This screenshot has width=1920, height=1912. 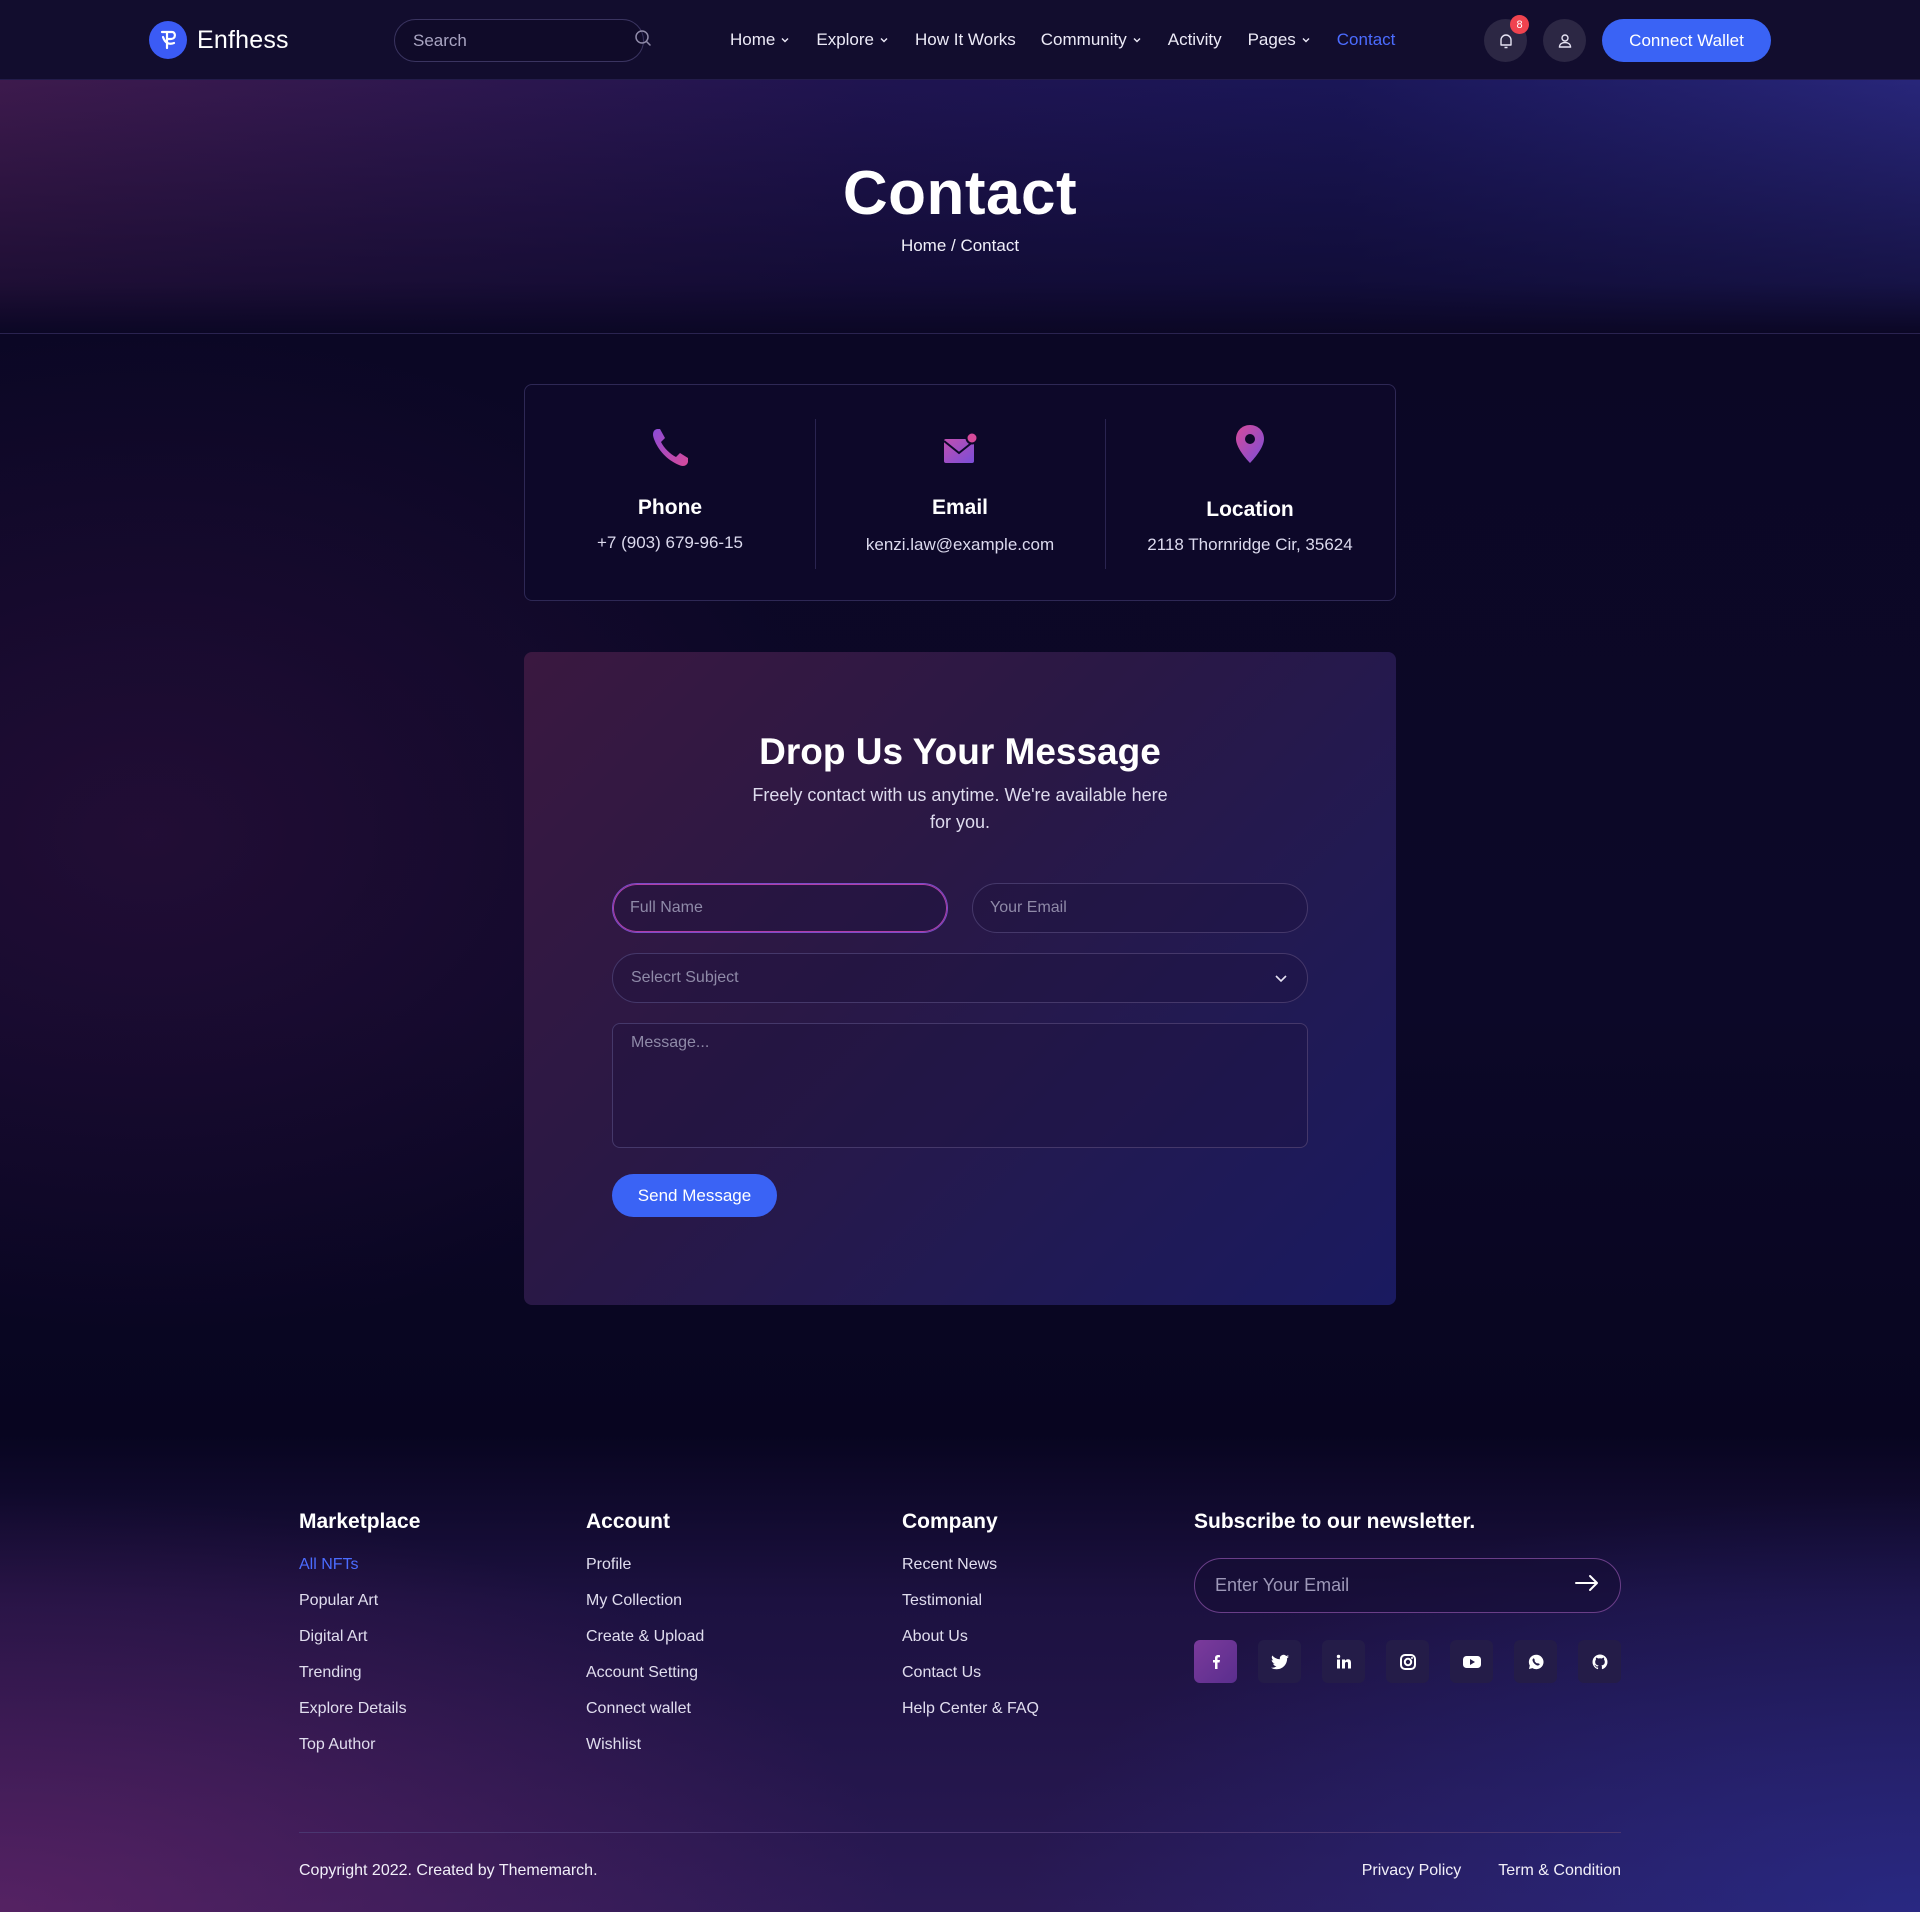 What do you see at coordinates (1343, 1661) in the screenshot?
I see `linkedin-icon` at bounding box center [1343, 1661].